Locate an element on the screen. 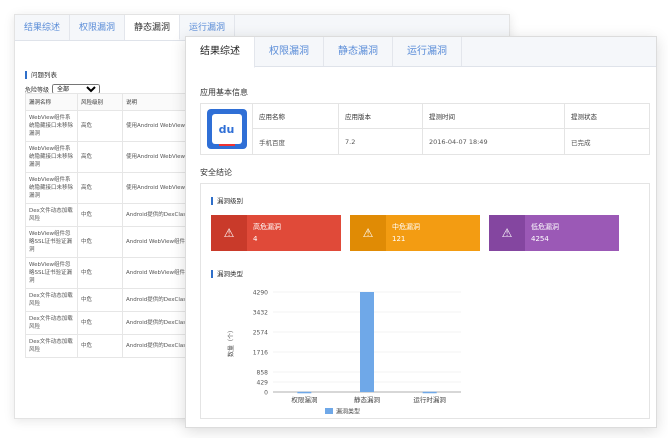 The width and height of the screenshot is (668, 438). x-tick-label: 权限漏洞 is located at coordinates (304, 399).